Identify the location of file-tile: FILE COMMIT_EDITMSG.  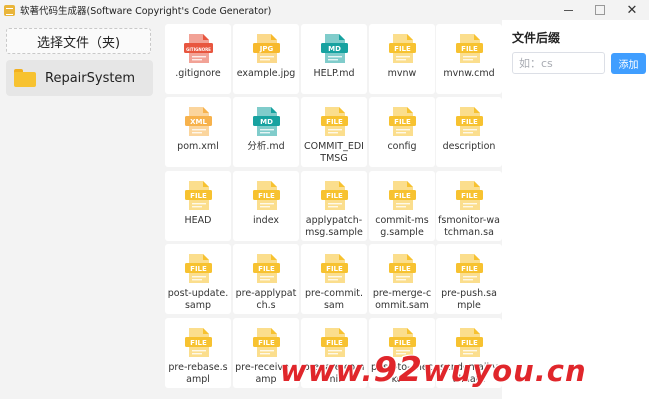
(334, 132).